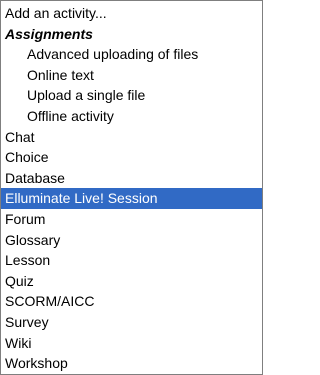 This screenshot has height=375, width=320. Describe the element at coordinates (131, 75) in the screenshot. I see `option-online-text: Online text` at that location.